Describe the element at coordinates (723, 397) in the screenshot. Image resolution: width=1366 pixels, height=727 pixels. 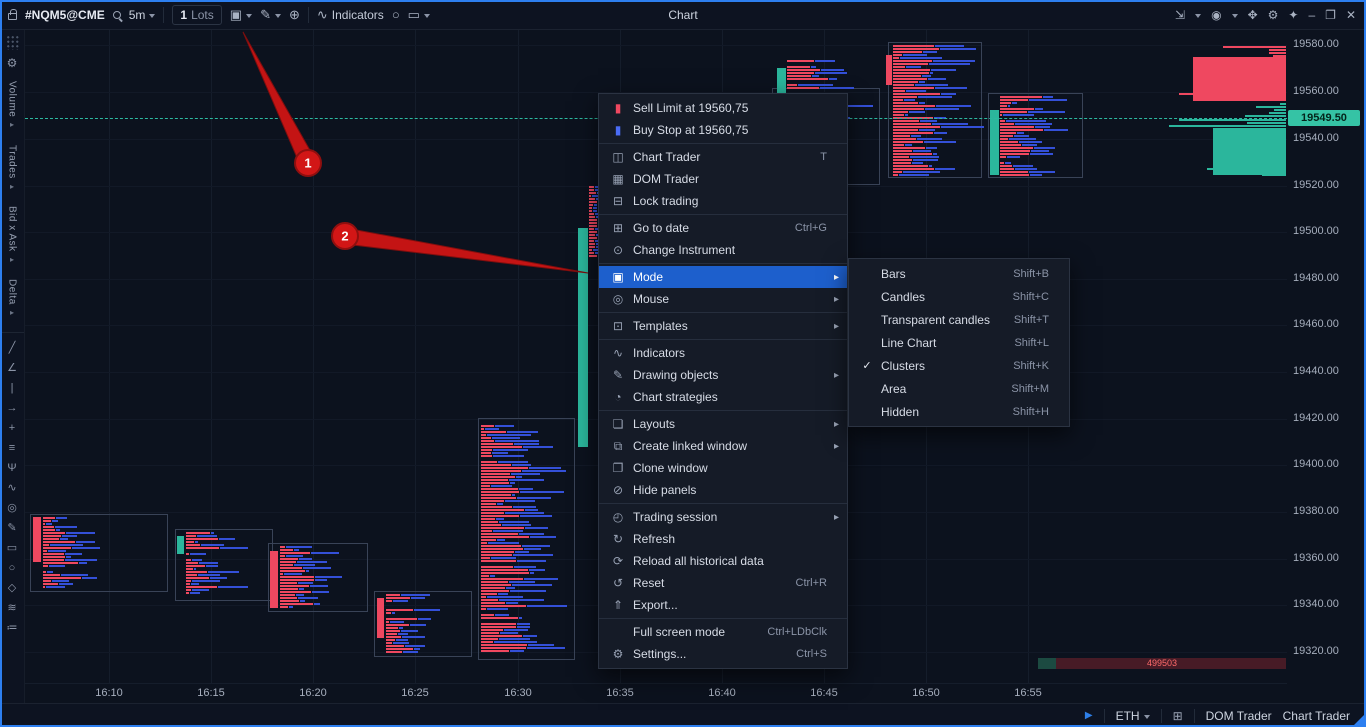
I see `menu-item-chart-strategies: ◔ Chart strategies` at that location.